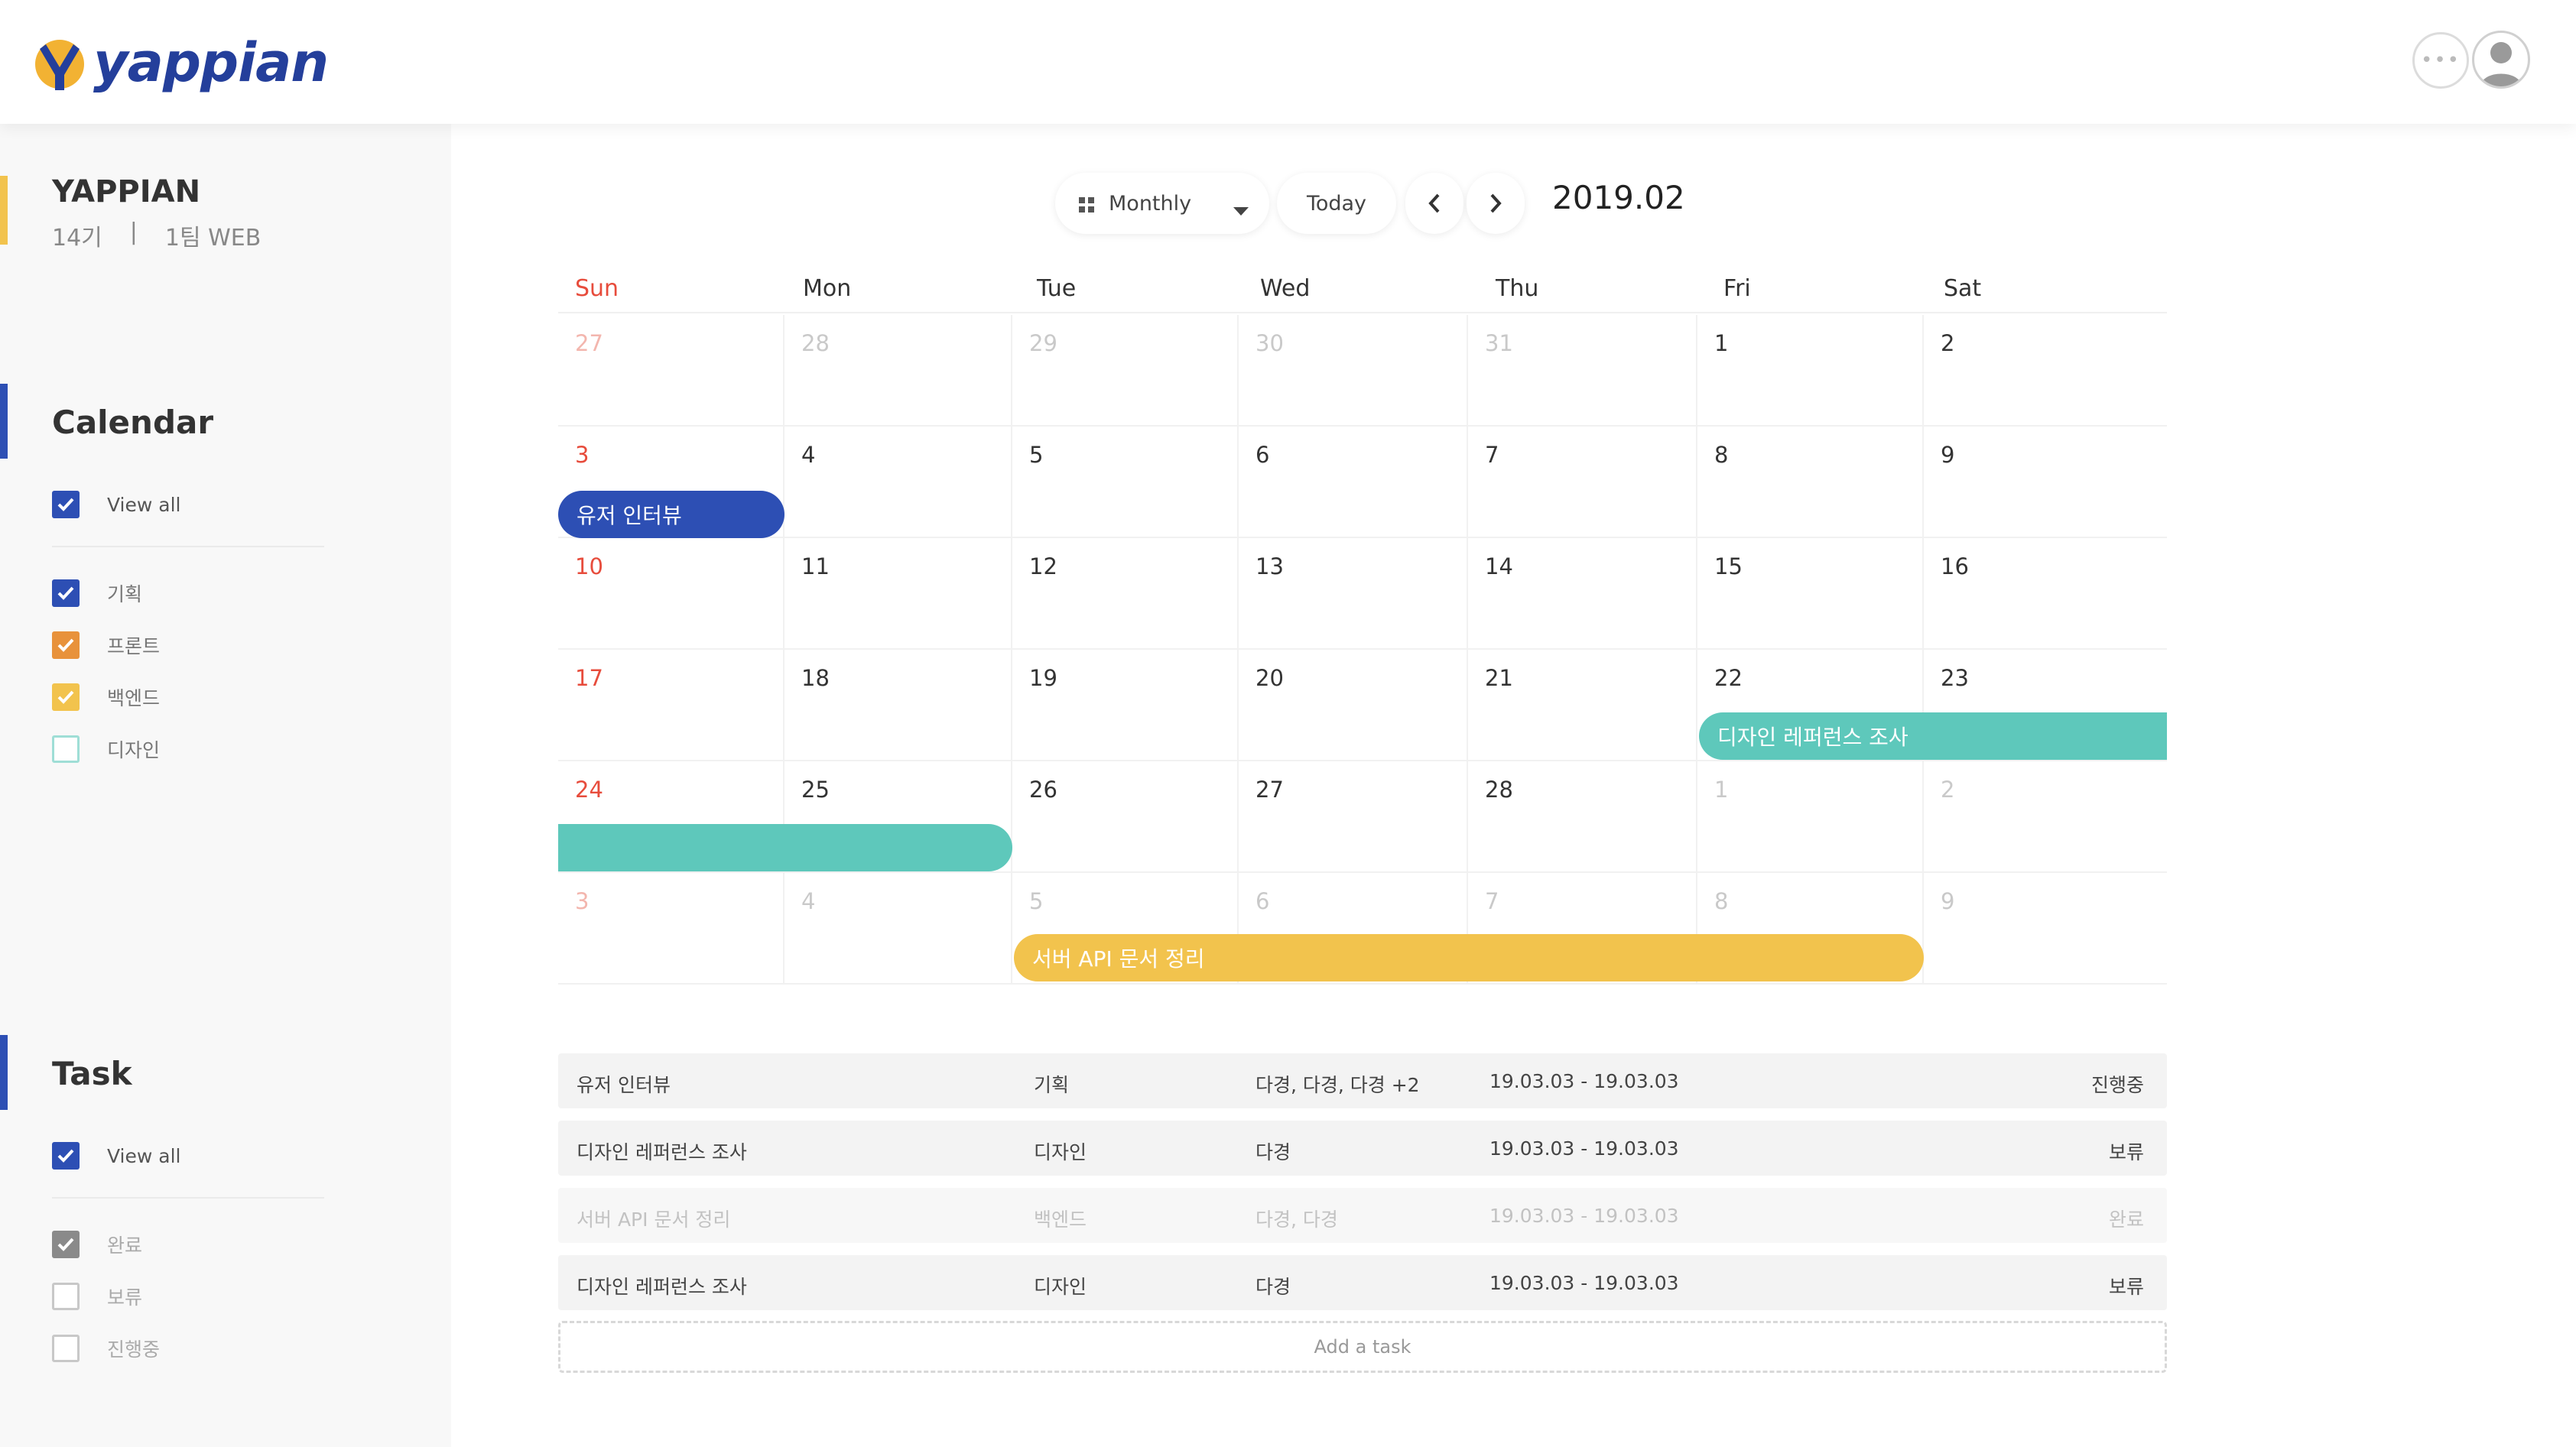 The width and height of the screenshot is (2576, 1447). Describe the element at coordinates (2046, 594) in the screenshot. I see `calendar-day-cell: 16` at that location.